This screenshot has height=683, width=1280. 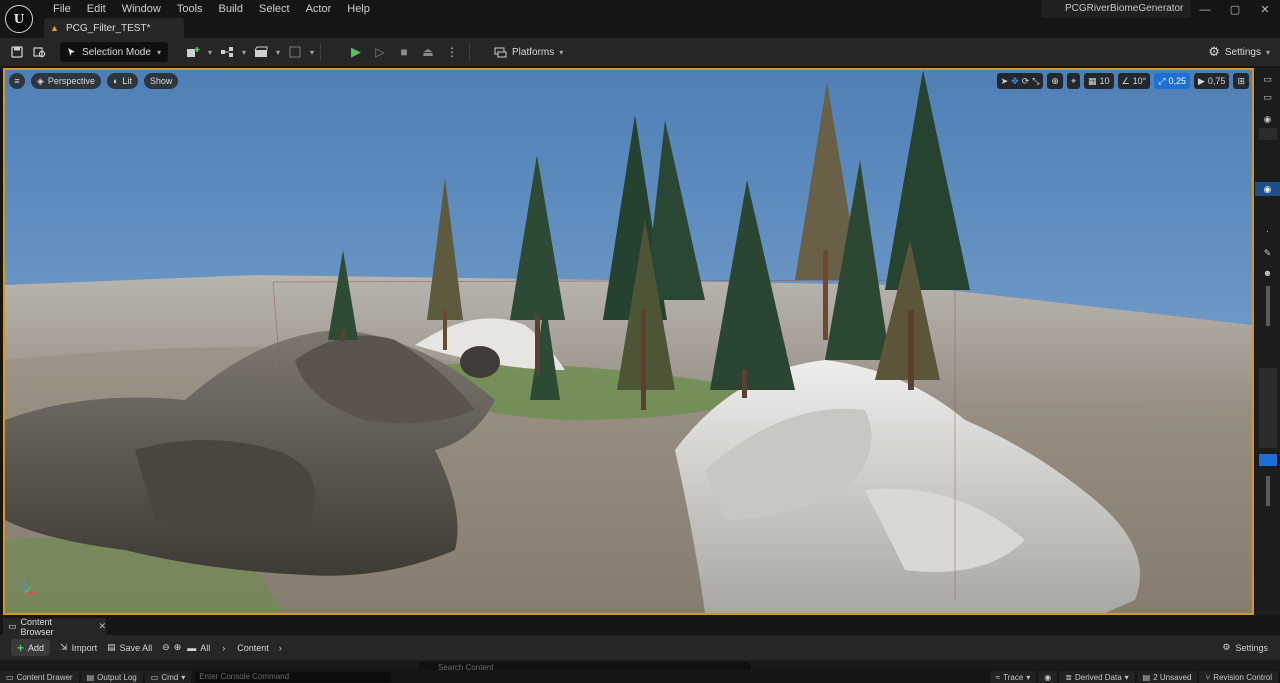 I want to click on save-icon, so click(x=17, y=52).